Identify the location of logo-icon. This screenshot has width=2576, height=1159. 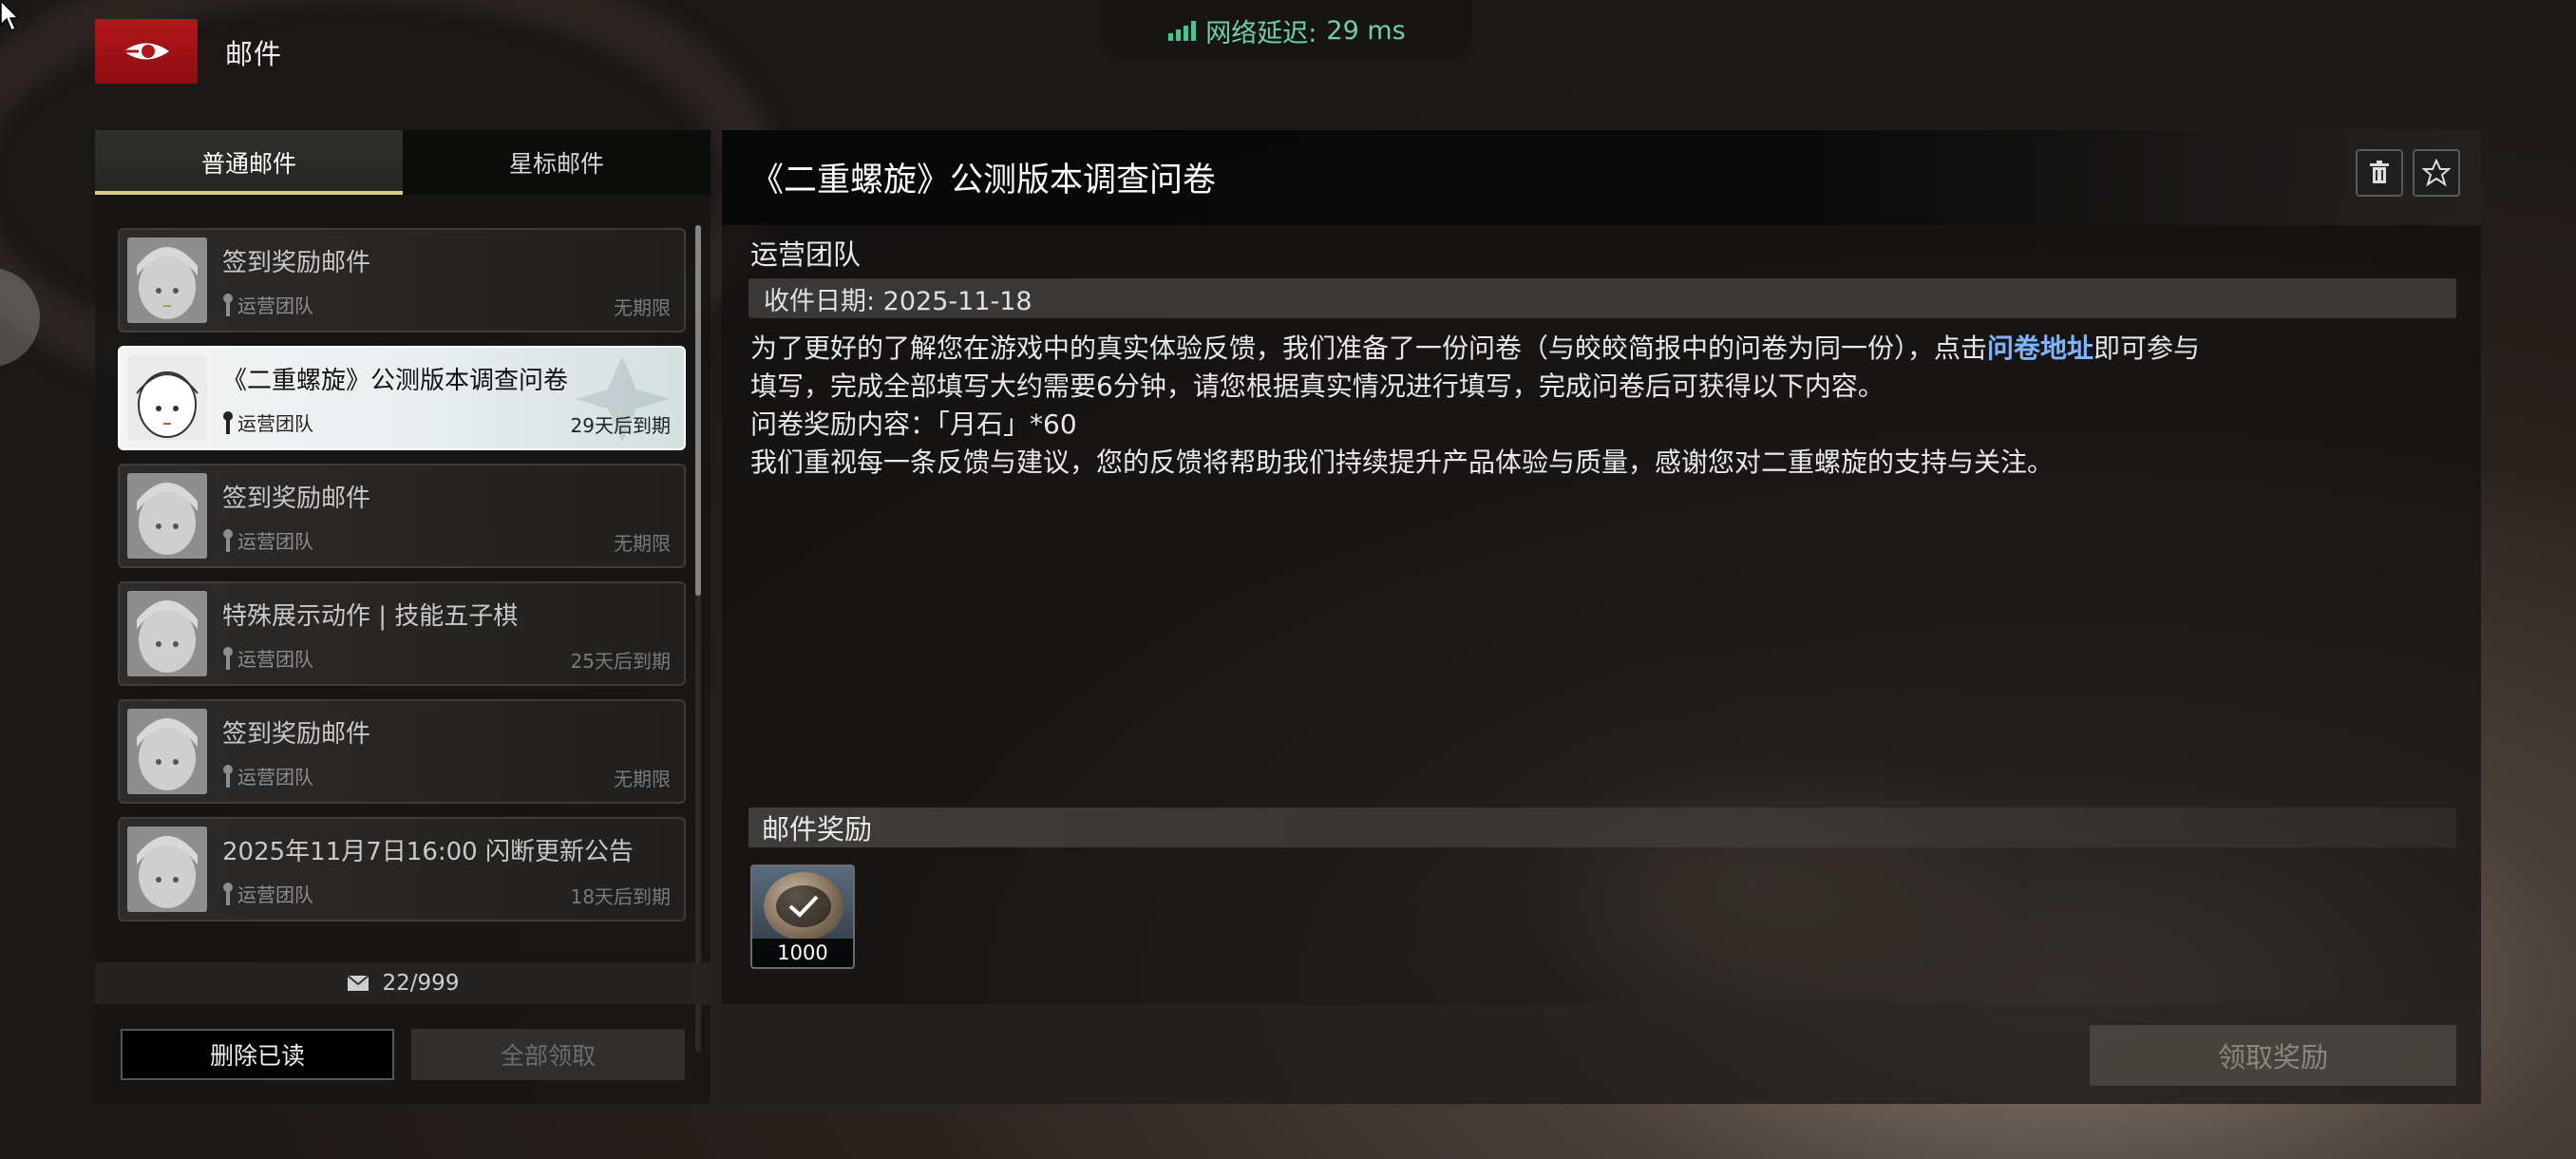
(146, 51).